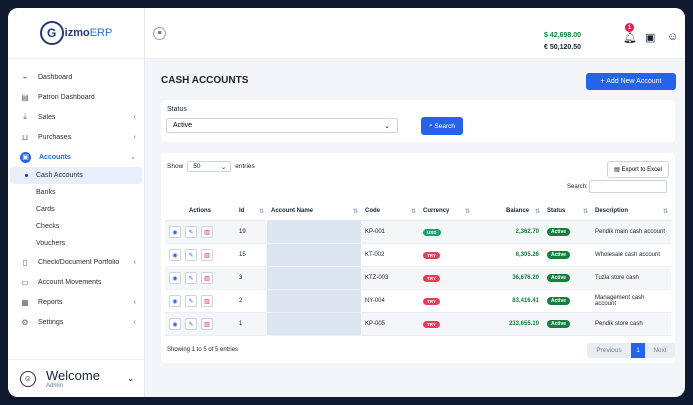 The height and width of the screenshot is (405, 693). Describe the element at coordinates (79, 262) in the screenshot. I see `sidebar-item-label: Check/Document Portfolio` at that location.